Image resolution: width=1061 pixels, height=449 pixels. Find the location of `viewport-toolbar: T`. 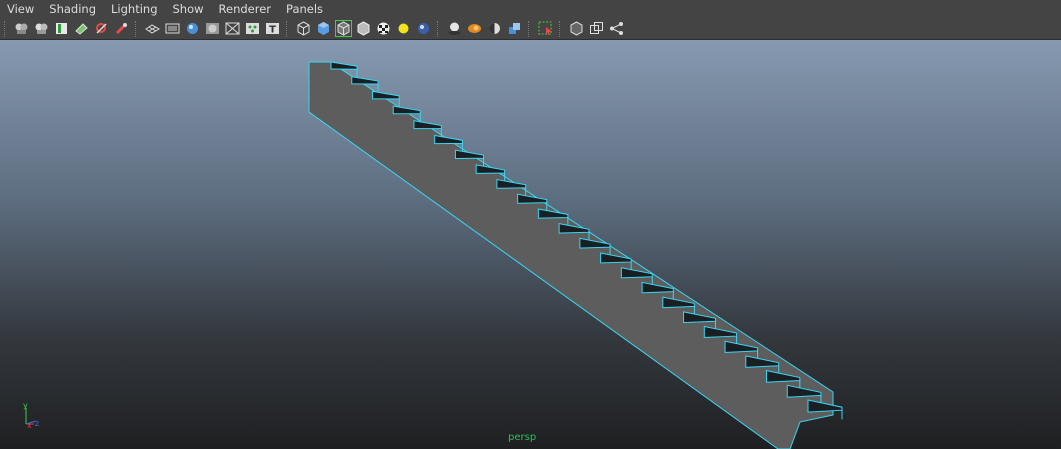

viewport-toolbar: T is located at coordinates (530, 29).